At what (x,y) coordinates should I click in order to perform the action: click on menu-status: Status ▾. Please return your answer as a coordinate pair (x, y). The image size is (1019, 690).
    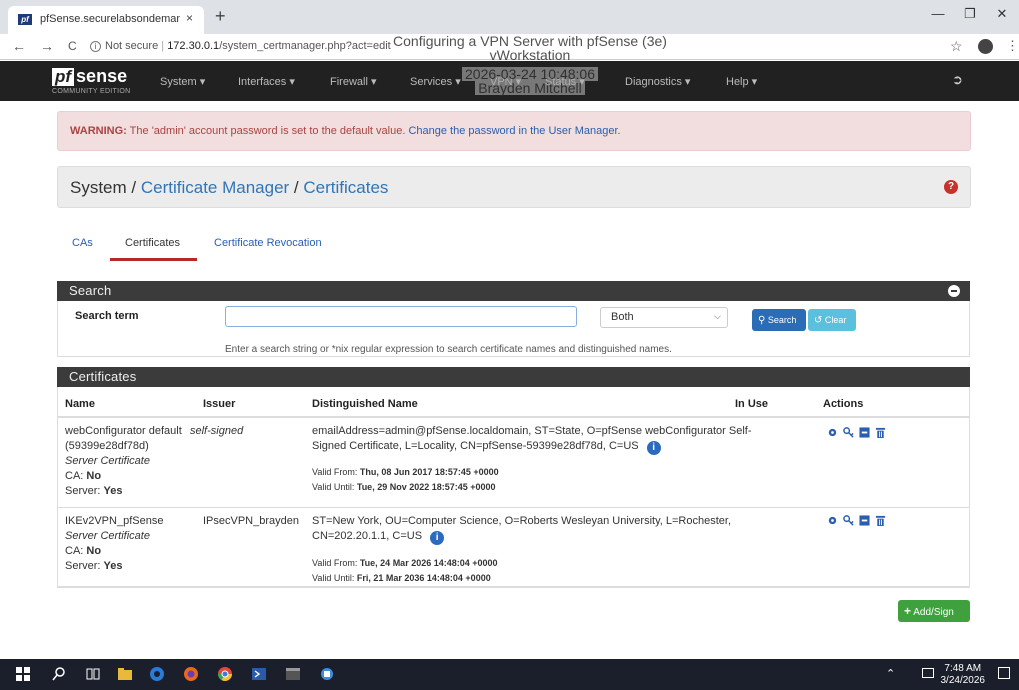
    Looking at the image, I should click on (565, 81).